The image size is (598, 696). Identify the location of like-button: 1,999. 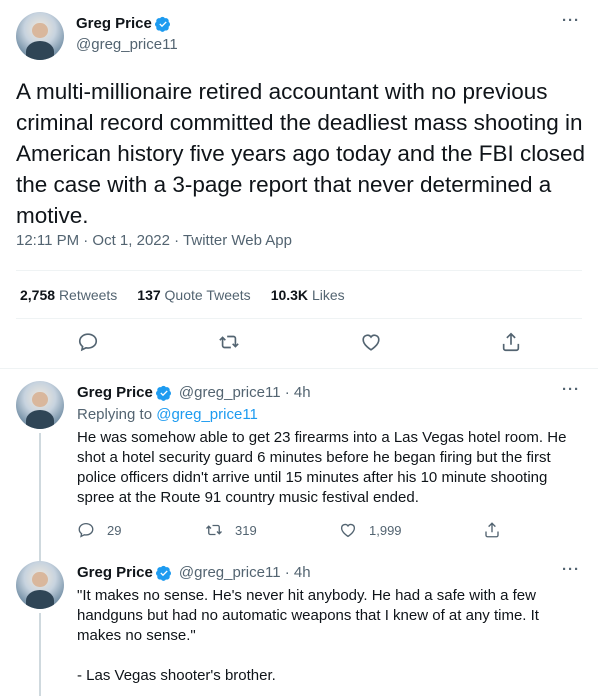
(370, 530).